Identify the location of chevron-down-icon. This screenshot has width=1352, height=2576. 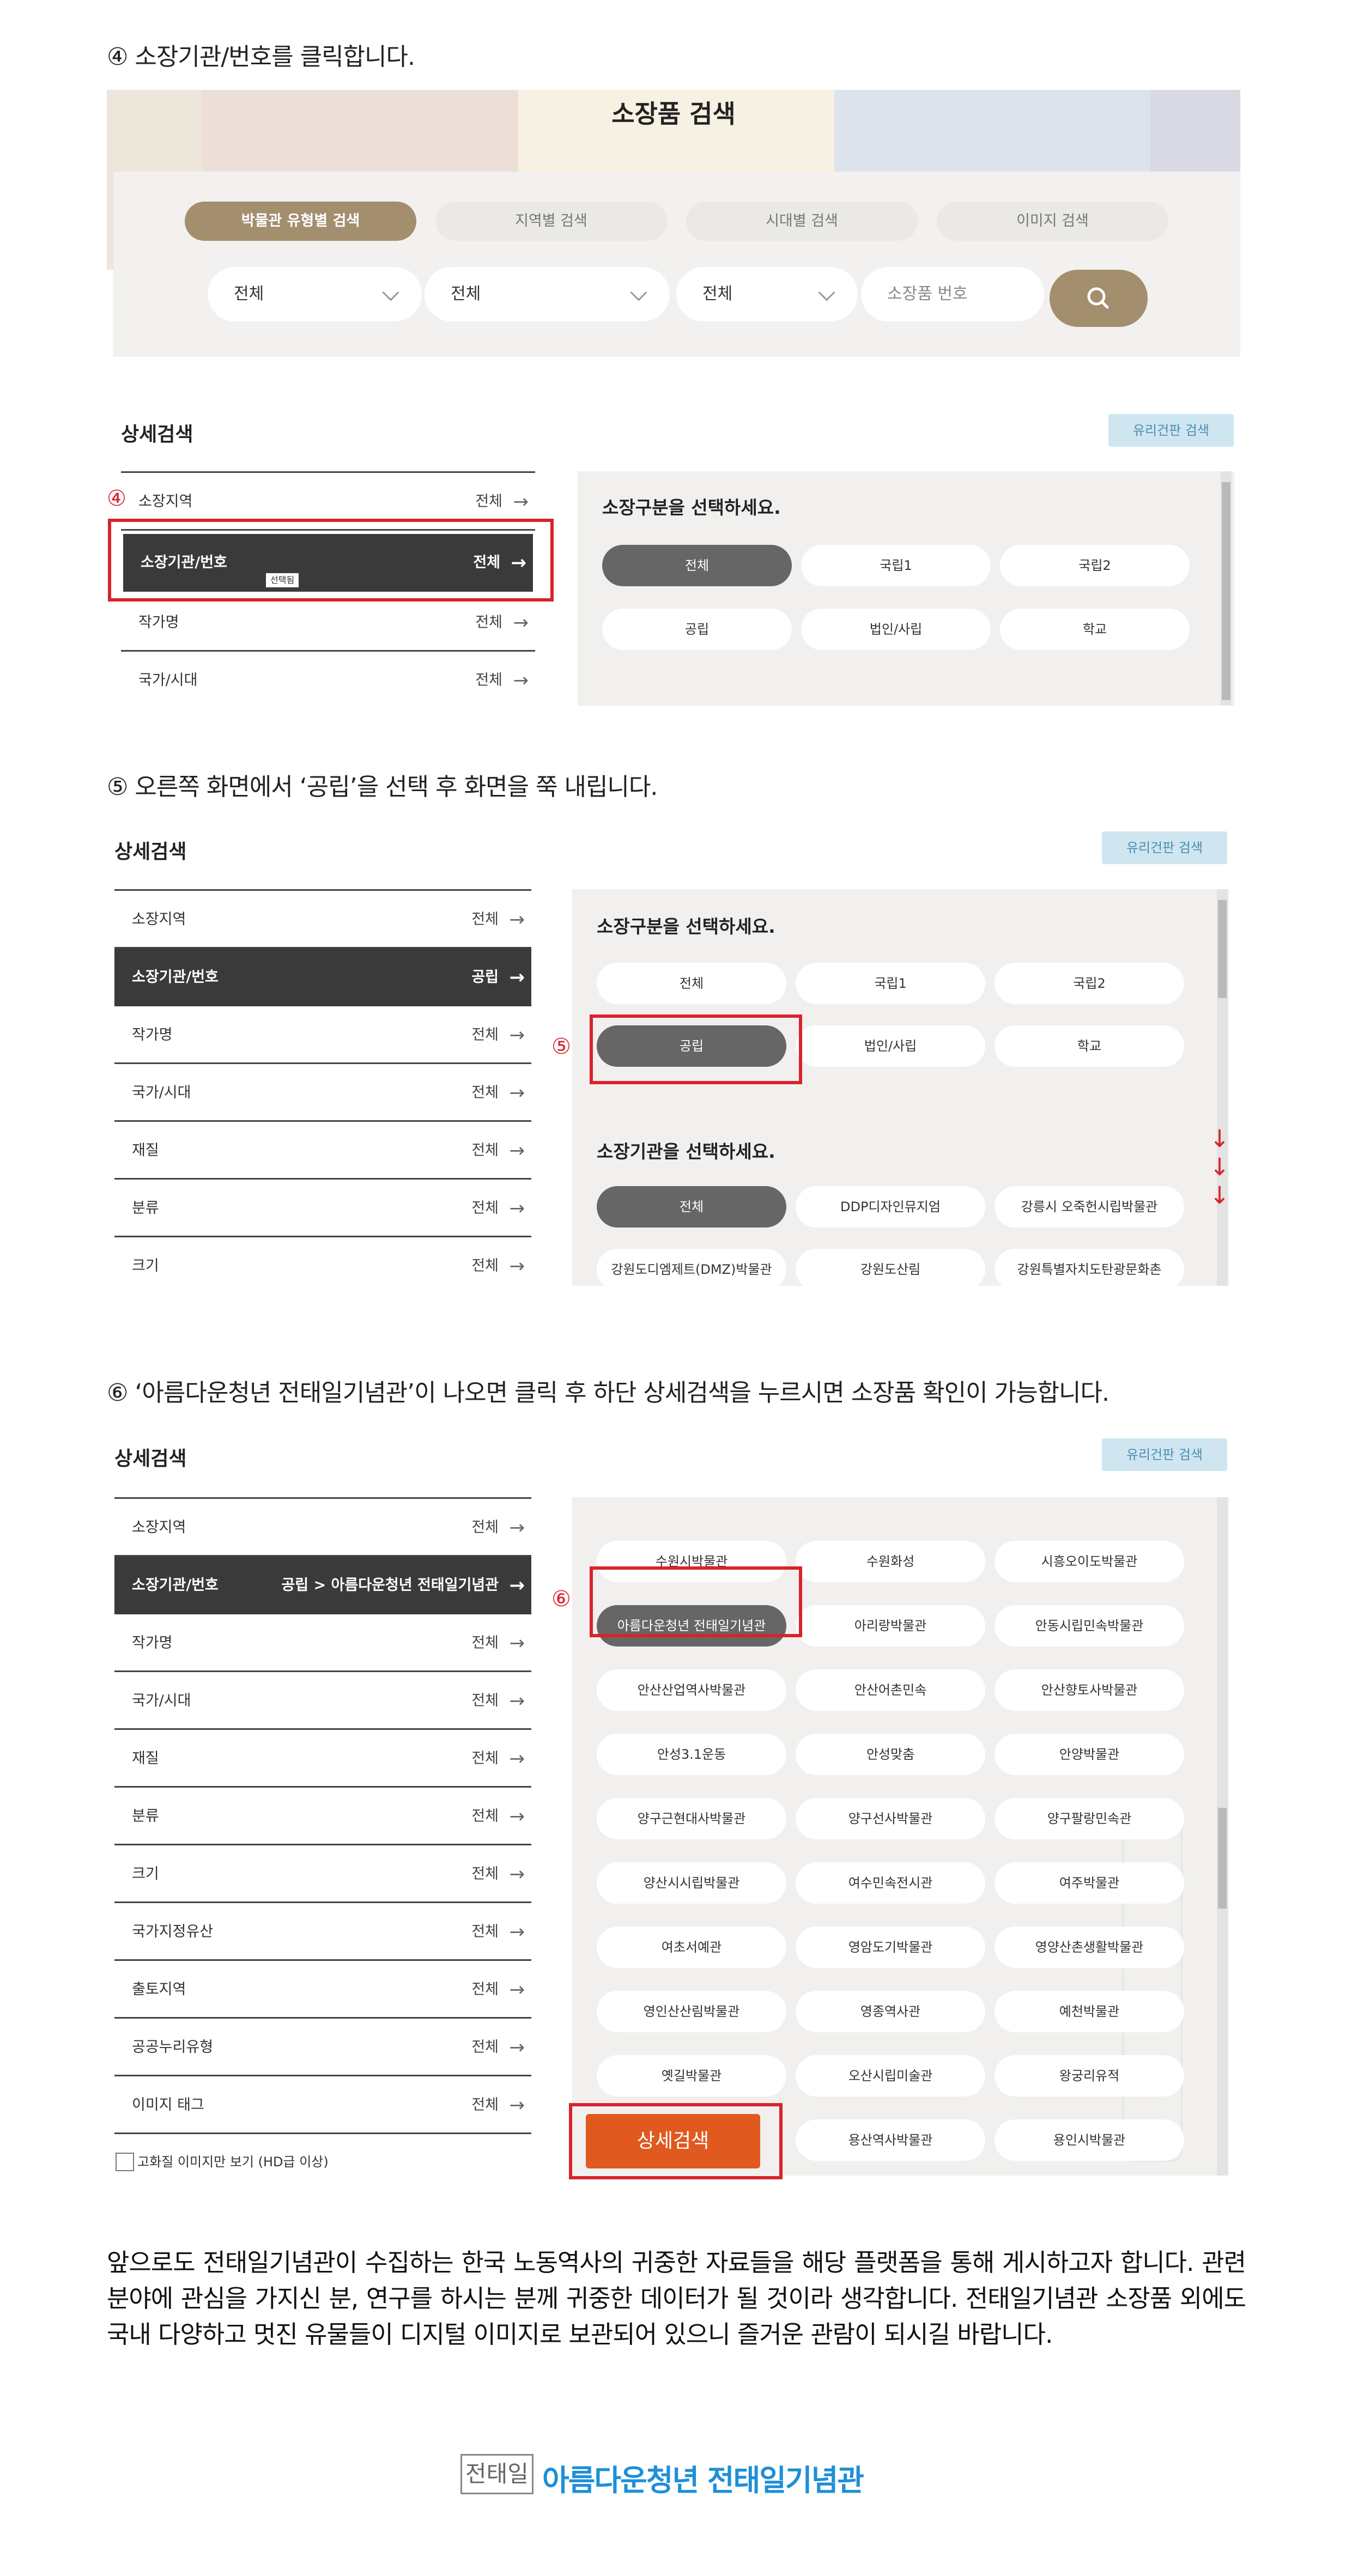
(826, 292).